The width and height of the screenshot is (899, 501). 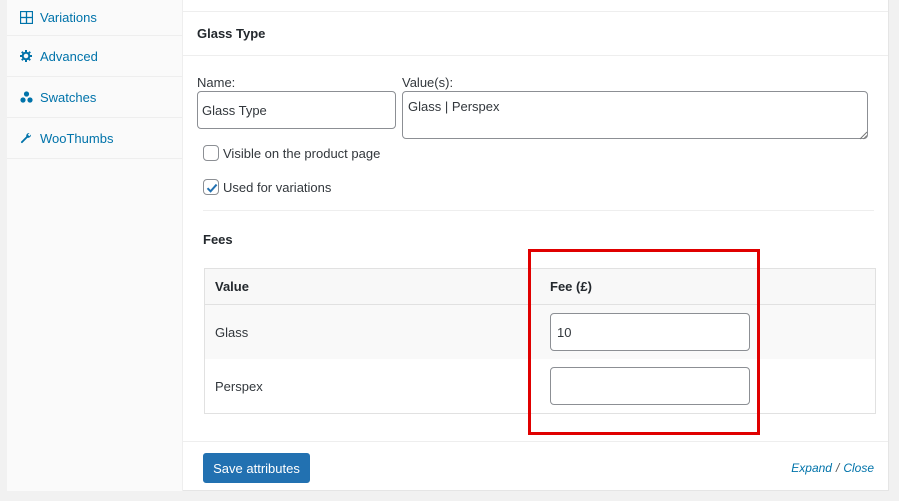 I want to click on sidebar-item-advanced: Advanced, so click(x=94, y=56).